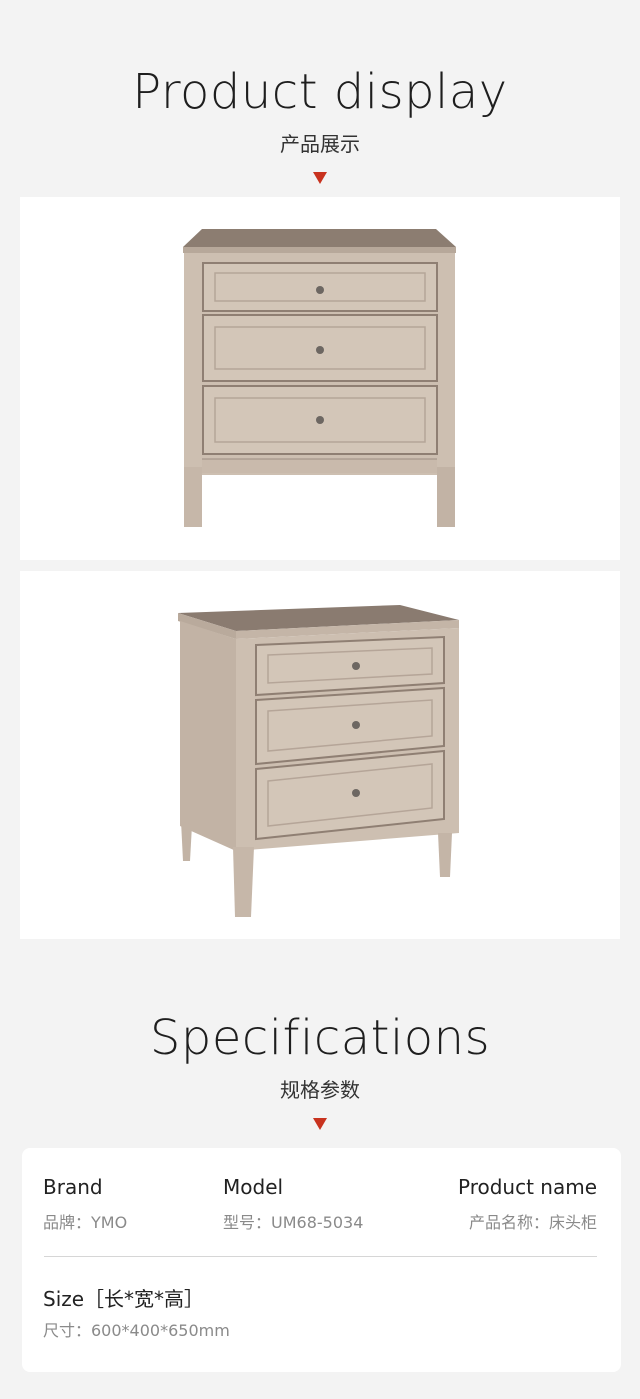 The image size is (640, 1399). I want to click on product-name-value: 产品名称：床头柜, so click(532, 1222).